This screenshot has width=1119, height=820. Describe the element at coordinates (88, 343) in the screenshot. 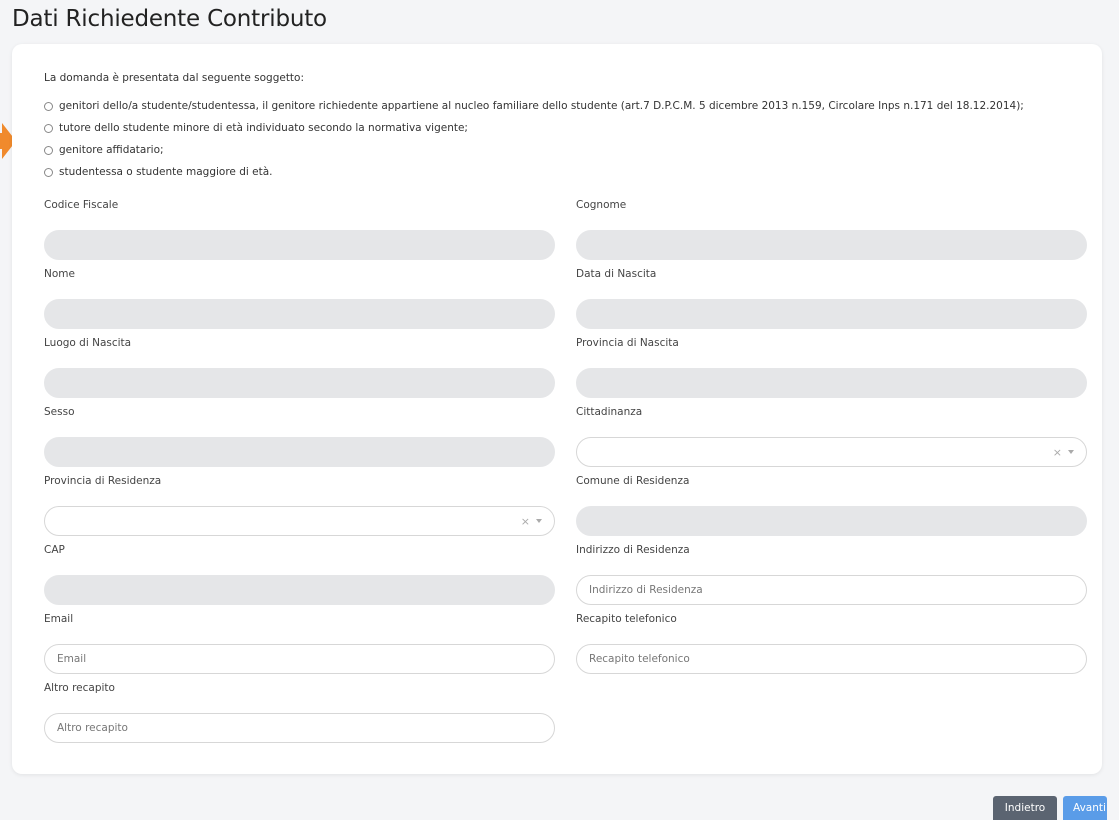

I see `luogo-nascita-label: Luogo di Nascita` at that location.